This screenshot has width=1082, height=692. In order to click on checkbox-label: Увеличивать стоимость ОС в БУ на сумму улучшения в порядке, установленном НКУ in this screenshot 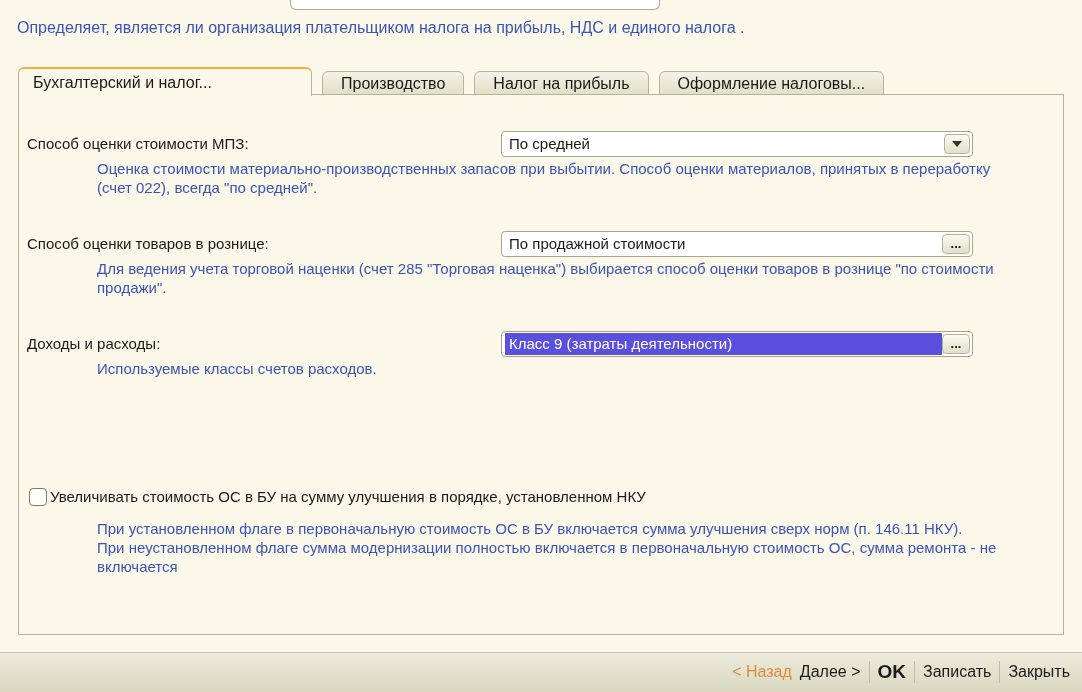, I will do `click(348, 497)`.